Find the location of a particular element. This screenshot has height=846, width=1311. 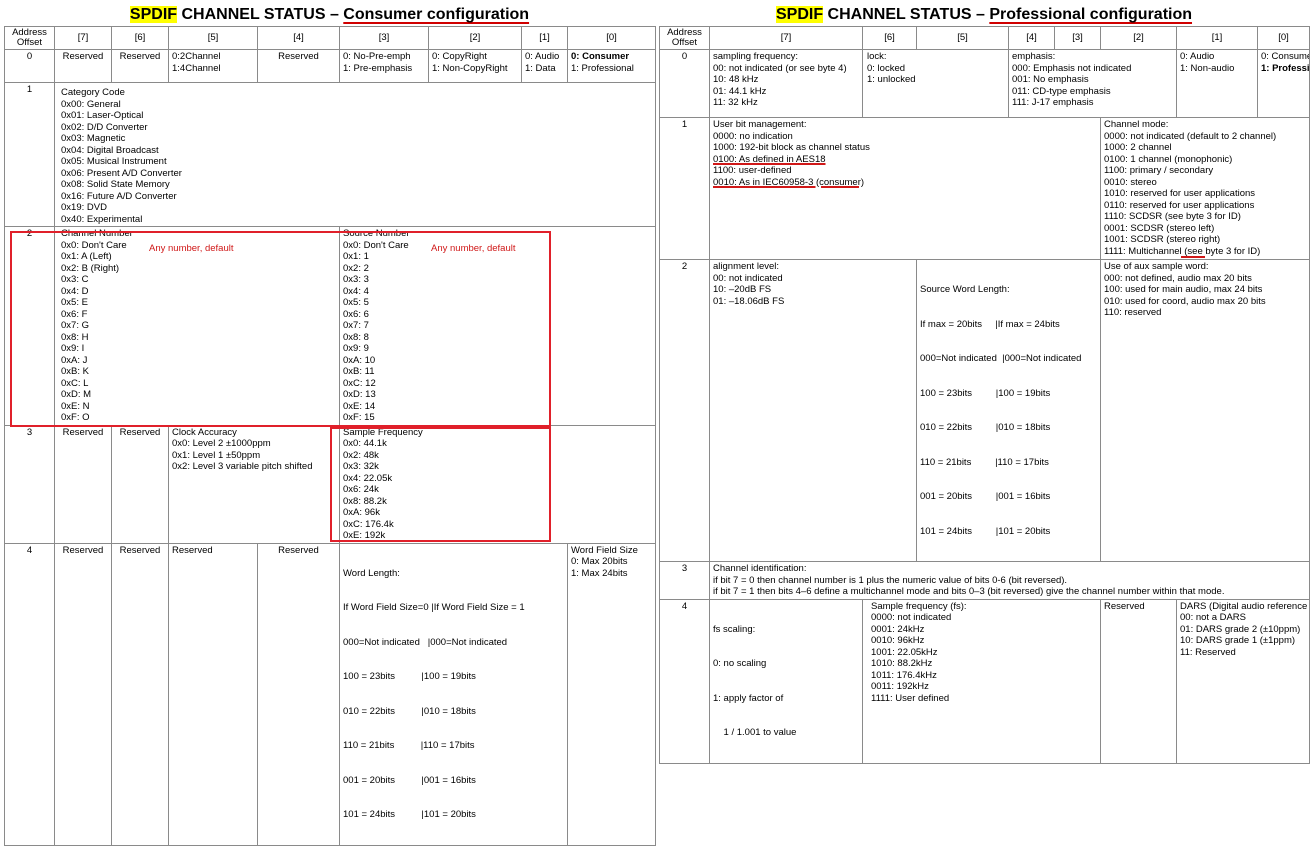

cell-line: Clock Accuracy is located at coordinates (204, 432).